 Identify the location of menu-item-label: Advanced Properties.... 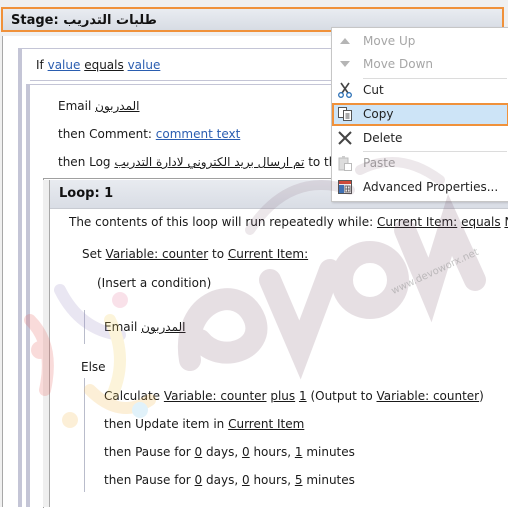
(431, 187).